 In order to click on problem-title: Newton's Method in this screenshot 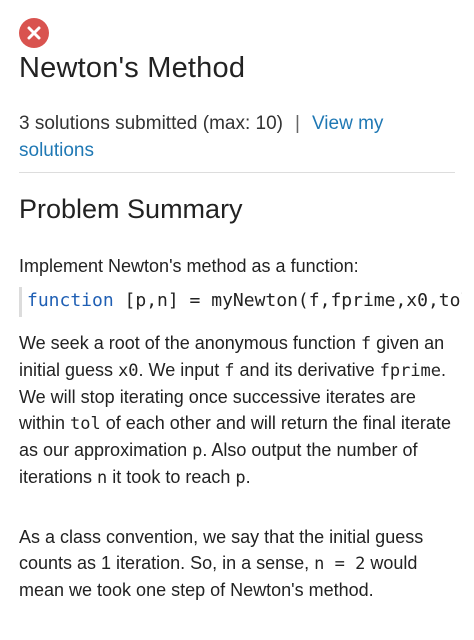, I will do `click(132, 68)`.